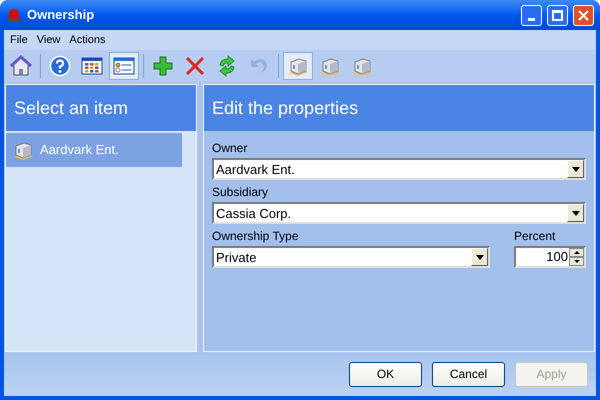 This screenshot has width=600, height=400. What do you see at coordinates (163, 66) in the screenshot?
I see `plus-icon` at bounding box center [163, 66].